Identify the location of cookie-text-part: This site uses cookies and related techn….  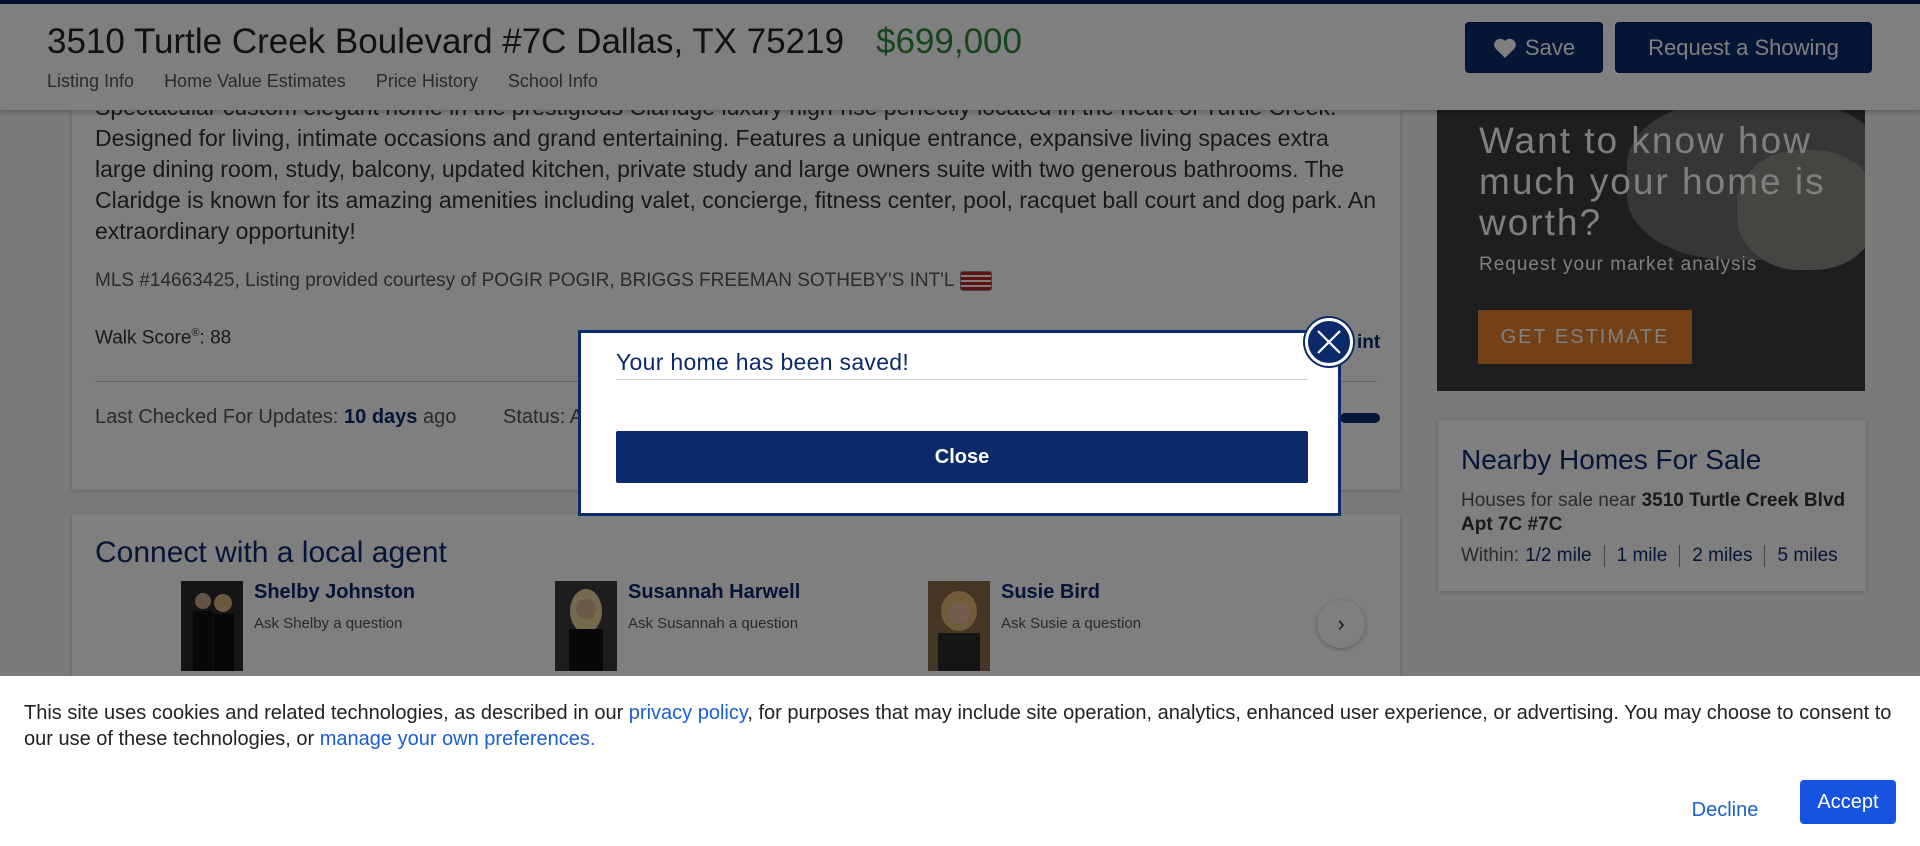
(326, 713).